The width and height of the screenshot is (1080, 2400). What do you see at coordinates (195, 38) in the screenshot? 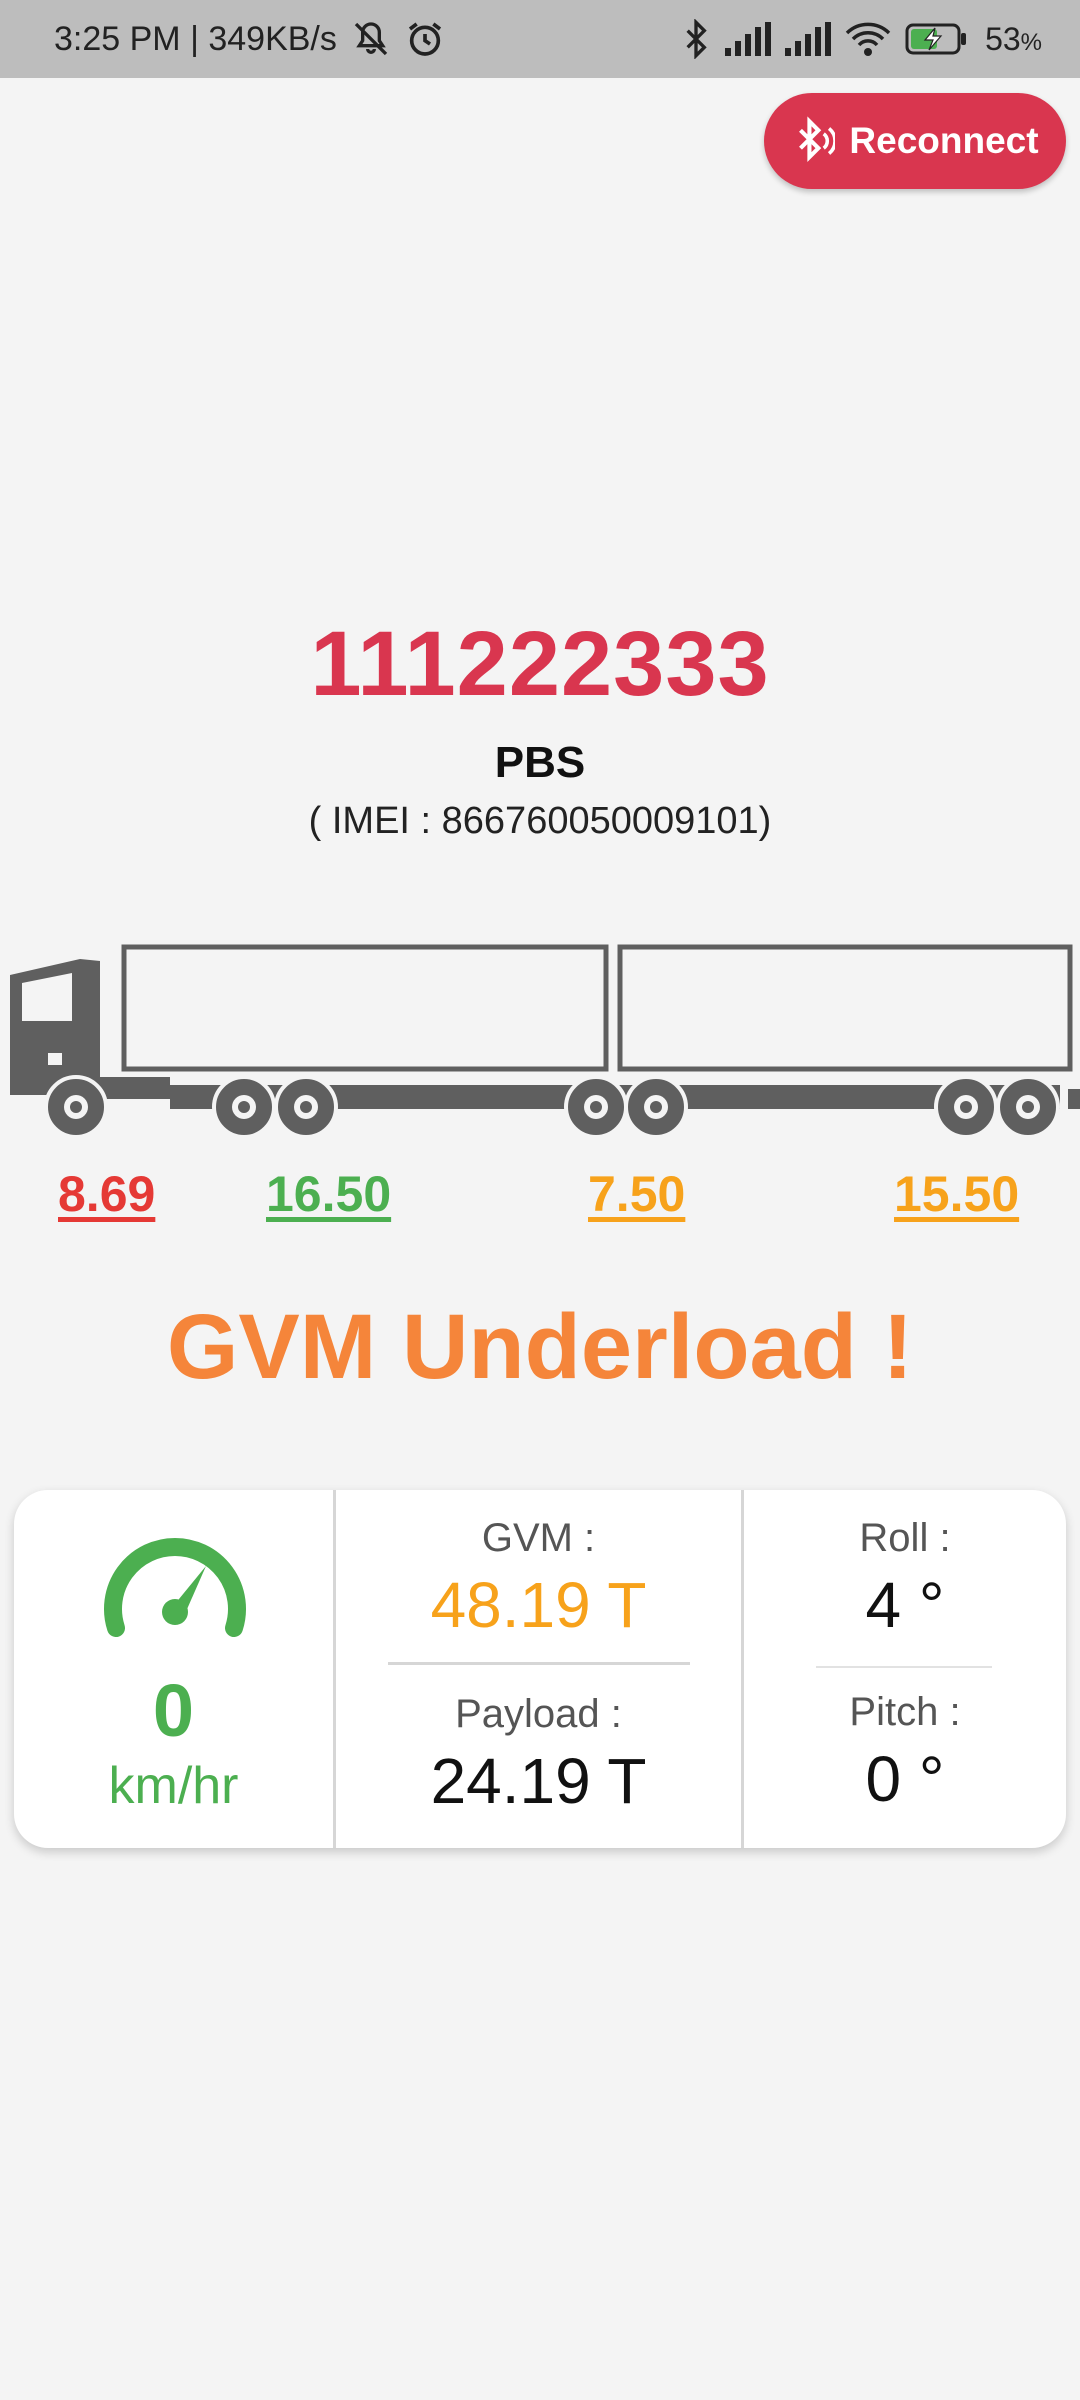
I see `status-time-speed: 3:25 PM | 349KB/s` at bounding box center [195, 38].